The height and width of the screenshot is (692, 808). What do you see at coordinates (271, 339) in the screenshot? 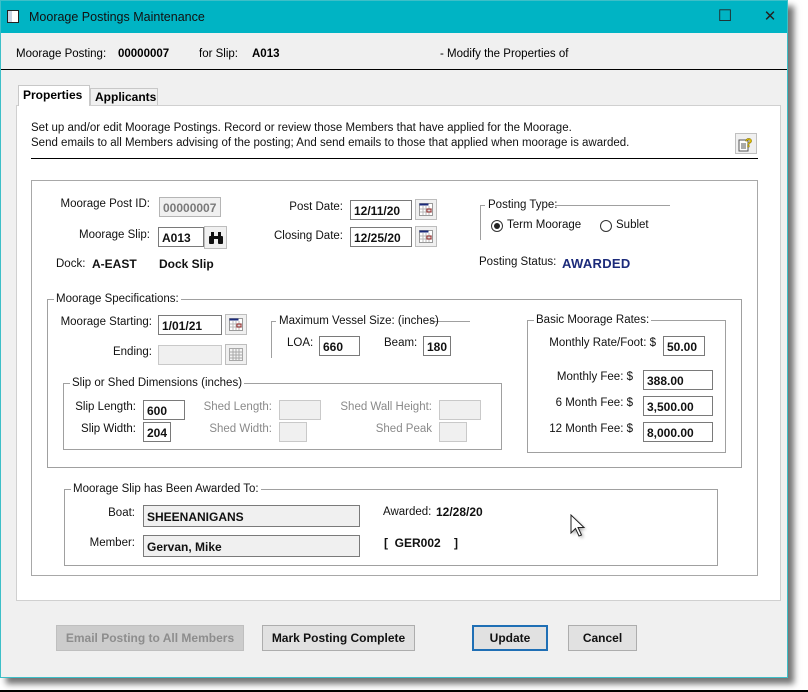
I see `vessel-frame-left` at bounding box center [271, 339].